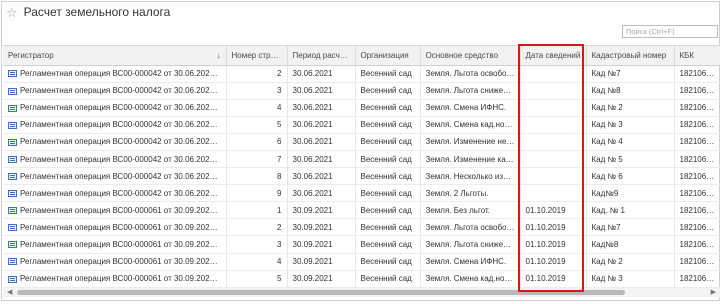 Image resolution: width=723 pixels, height=304 pixels. What do you see at coordinates (553, 227) in the screenshot?
I see `cell-info-date: 01.10.2019` at bounding box center [553, 227].